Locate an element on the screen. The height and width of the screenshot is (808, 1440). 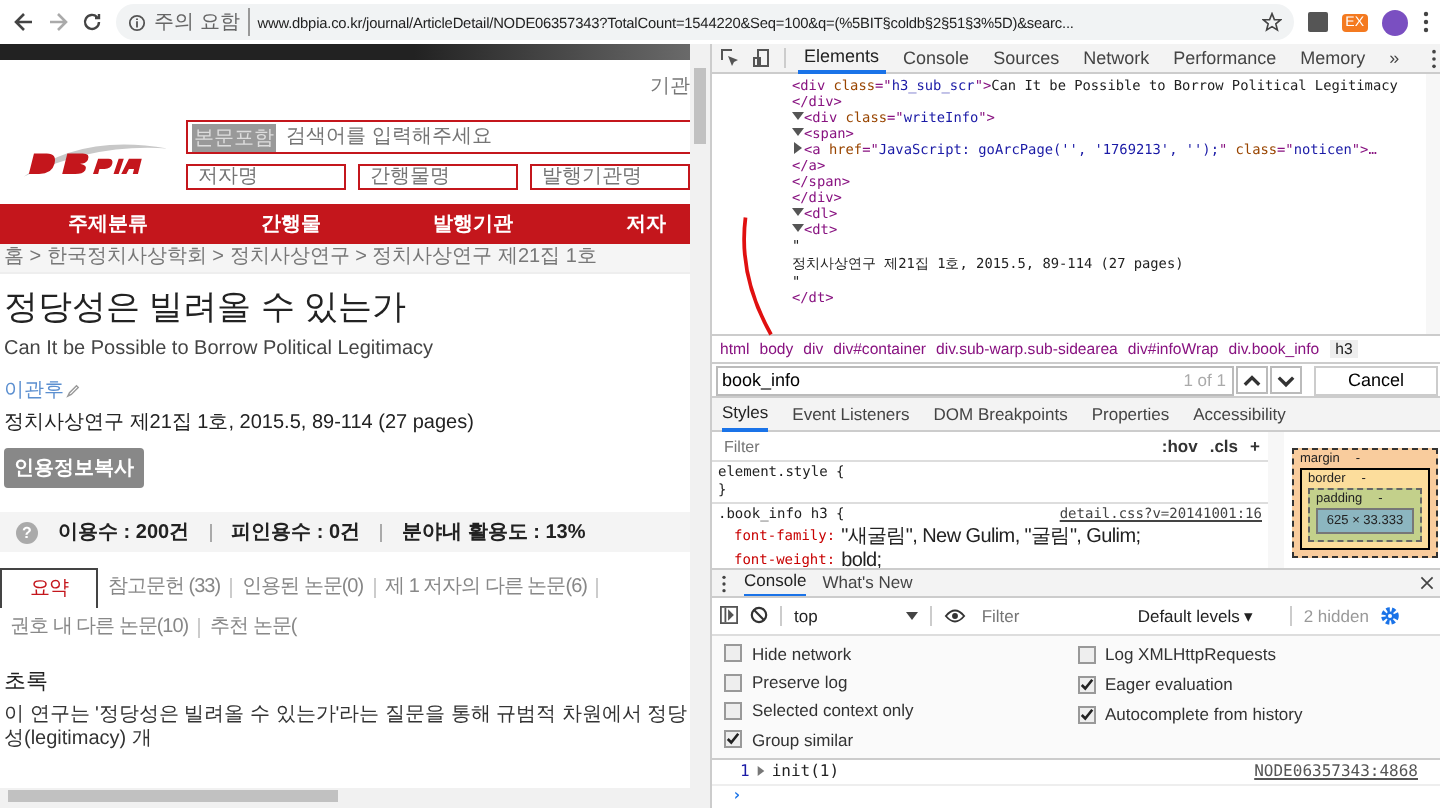
article-subtitle: Can It be Possible to Borrow Political Legitimacy is located at coordinates (219, 349).